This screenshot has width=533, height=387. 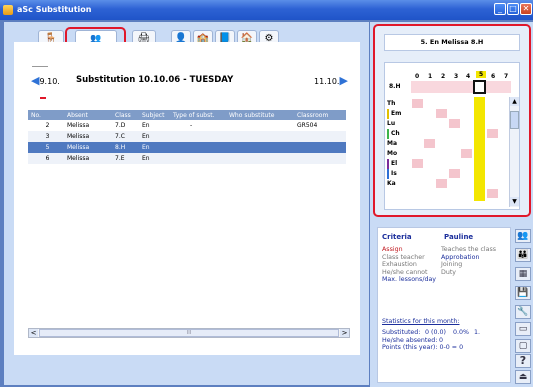 I want to click on window-title: aSc Substitution, so click(x=54, y=9).